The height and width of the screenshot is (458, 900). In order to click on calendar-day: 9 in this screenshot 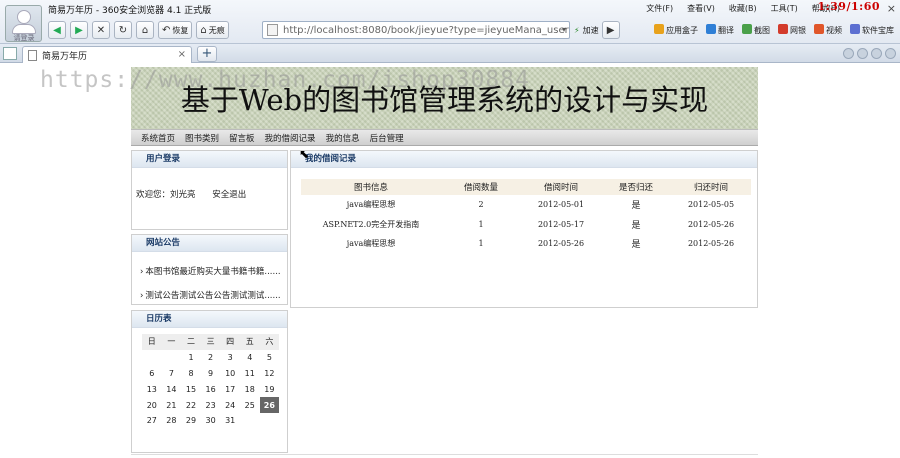, I will do `click(211, 374)`.